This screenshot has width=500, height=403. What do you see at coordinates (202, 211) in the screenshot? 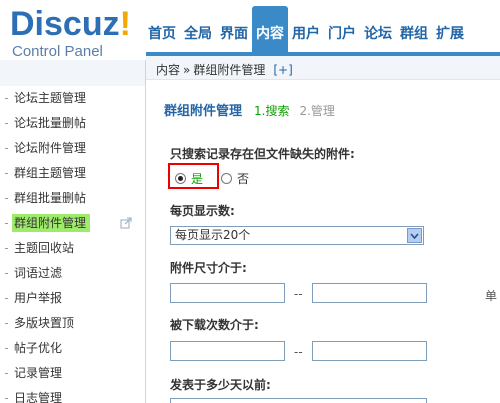
I see `perpage-label: 每页显示数:` at bounding box center [202, 211].